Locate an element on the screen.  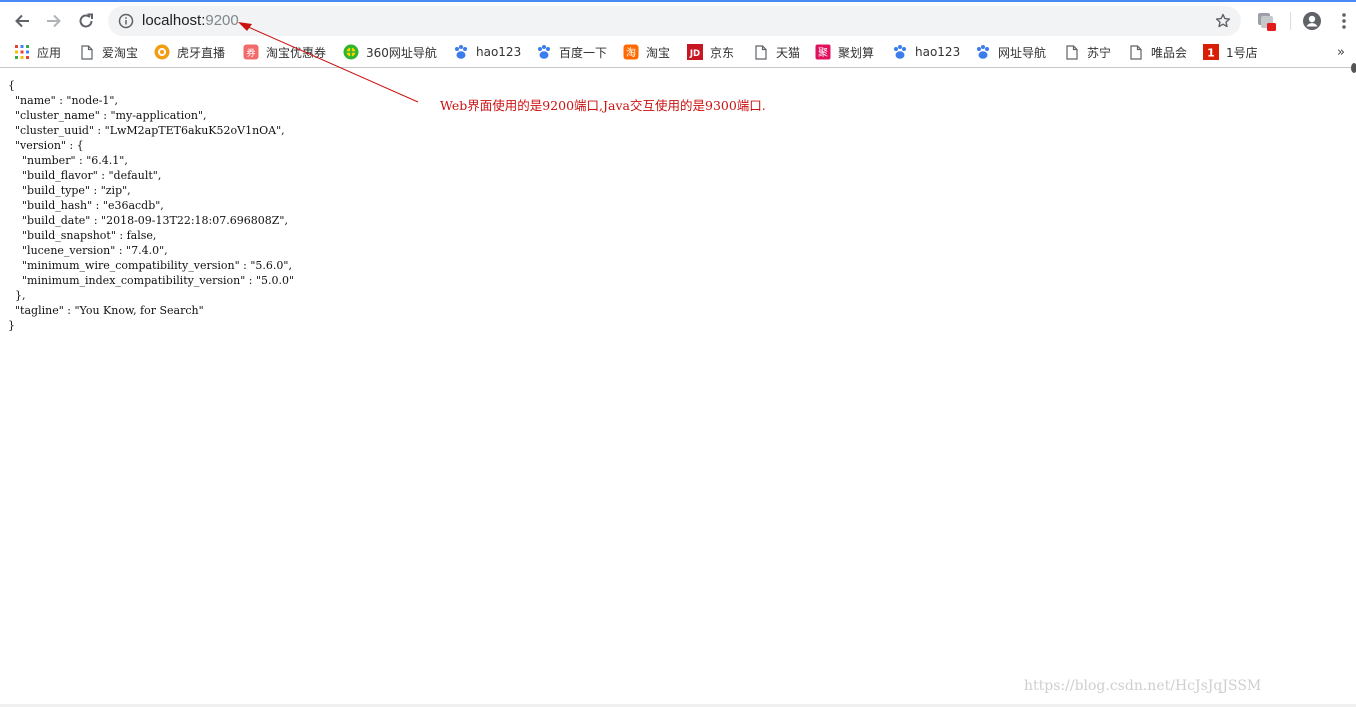
bookmark-taobao: 淘 淘宝 is located at coordinates (646, 52).